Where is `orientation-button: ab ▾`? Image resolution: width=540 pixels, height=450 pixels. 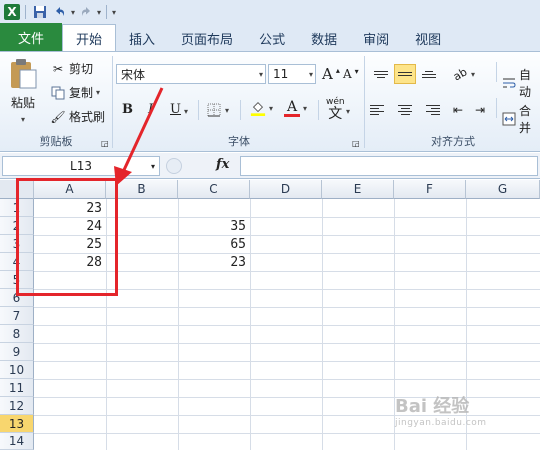
orientation-button: ab ▾ is located at coordinates (463, 74).